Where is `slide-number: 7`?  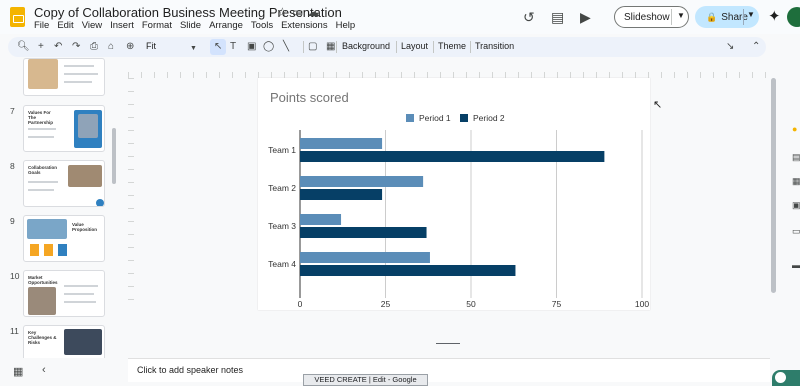
slide-number: 7 is located at coordinates (12, 111).